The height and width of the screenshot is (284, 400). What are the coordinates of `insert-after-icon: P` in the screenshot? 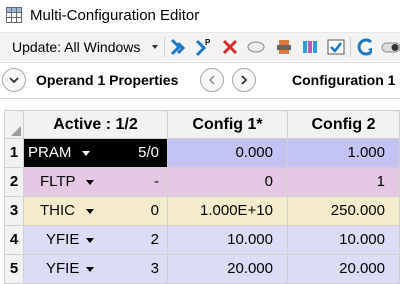 It's located at (204, 47).